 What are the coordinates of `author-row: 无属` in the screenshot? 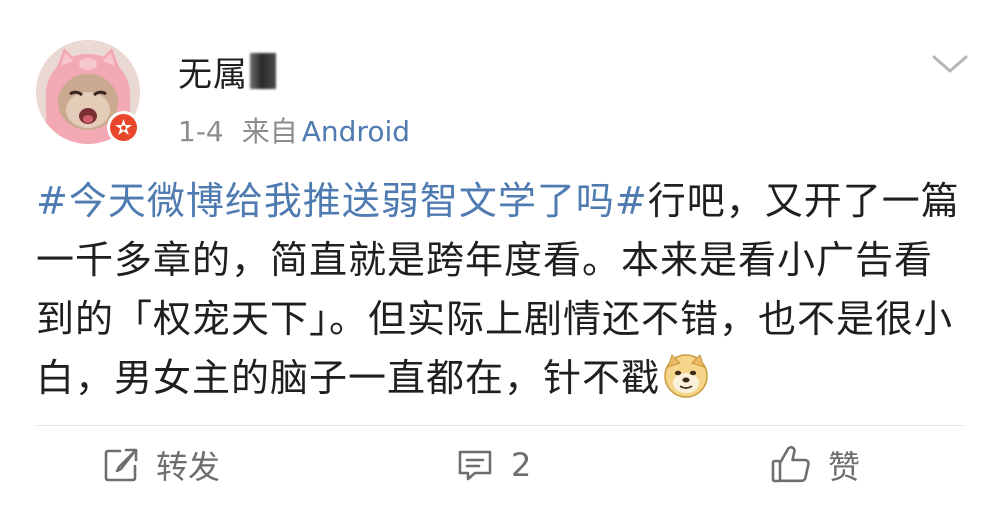 It's located at (227, 71).